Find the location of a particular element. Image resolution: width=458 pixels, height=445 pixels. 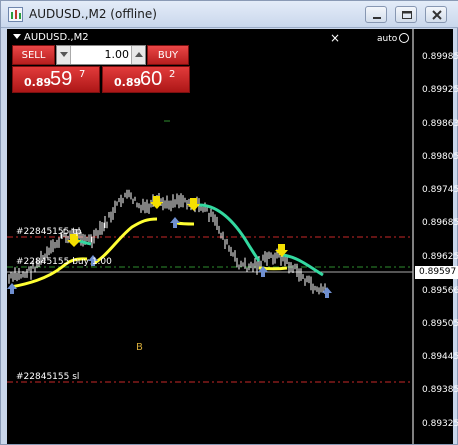

chevron-down-icon is located at coordinates (17, 36).